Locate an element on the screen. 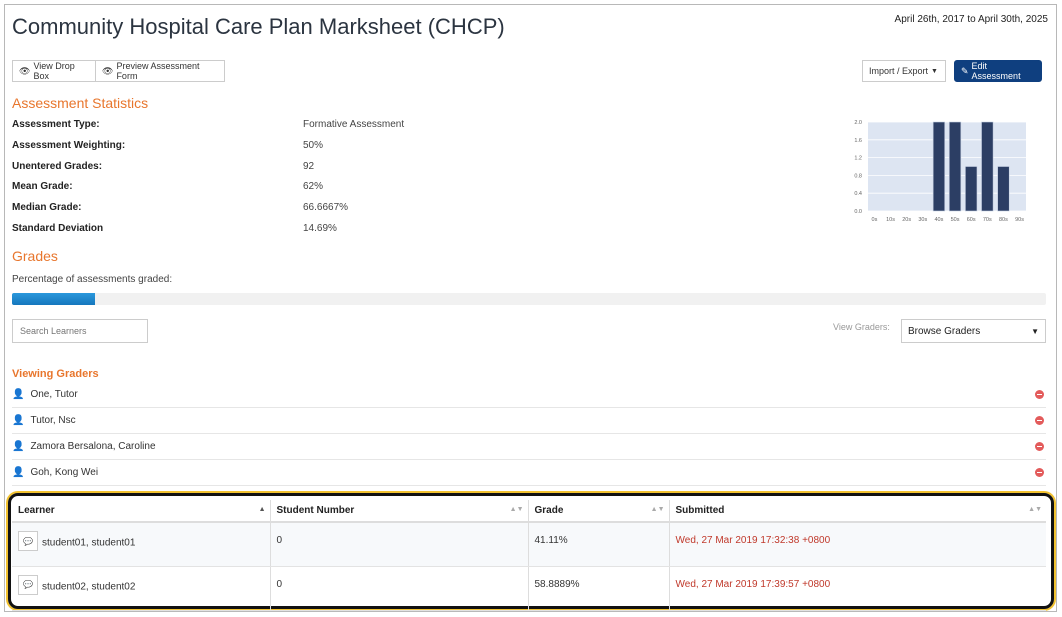 The width and height of the screenshot is (1062, 617). y-tick-label: 0.4 is located at coordinates (858, 194).